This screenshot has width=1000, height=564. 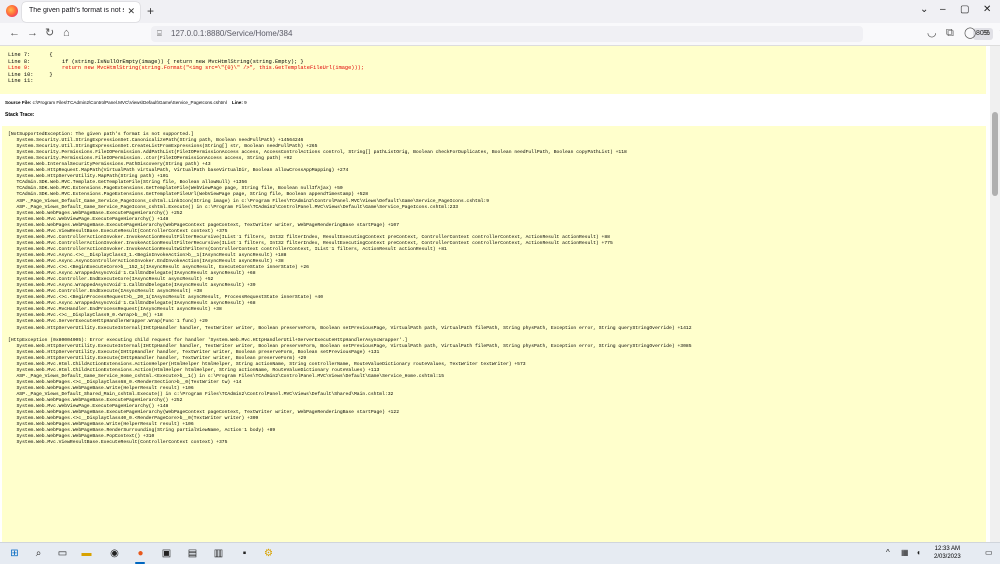 What do you see at coordinates (20, 115) in the screenshot?
I see `stack-trace-heading: Stack Trace:` at bounding box center [20, 115].